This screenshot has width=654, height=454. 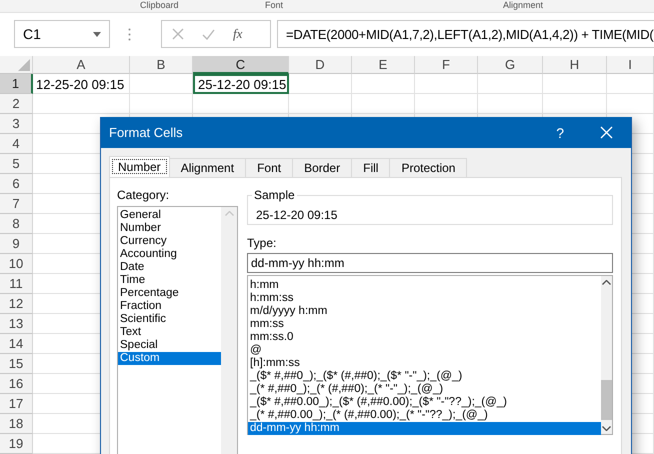 I want to click on format-item: _($* #,##0.00_);_($* (#,##0.00);_($* "-"??_);_(@_), so click(x=424, y=402).